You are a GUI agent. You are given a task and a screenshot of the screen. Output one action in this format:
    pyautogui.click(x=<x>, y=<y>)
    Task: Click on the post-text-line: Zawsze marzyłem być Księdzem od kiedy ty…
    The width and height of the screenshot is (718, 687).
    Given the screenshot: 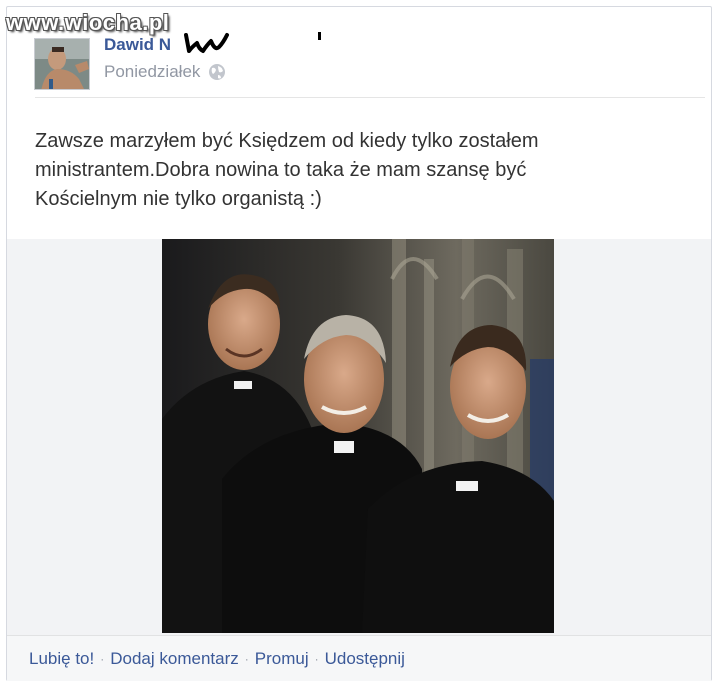 What is the action you would take?
    pyautogui.click(x=287, y=141)
    